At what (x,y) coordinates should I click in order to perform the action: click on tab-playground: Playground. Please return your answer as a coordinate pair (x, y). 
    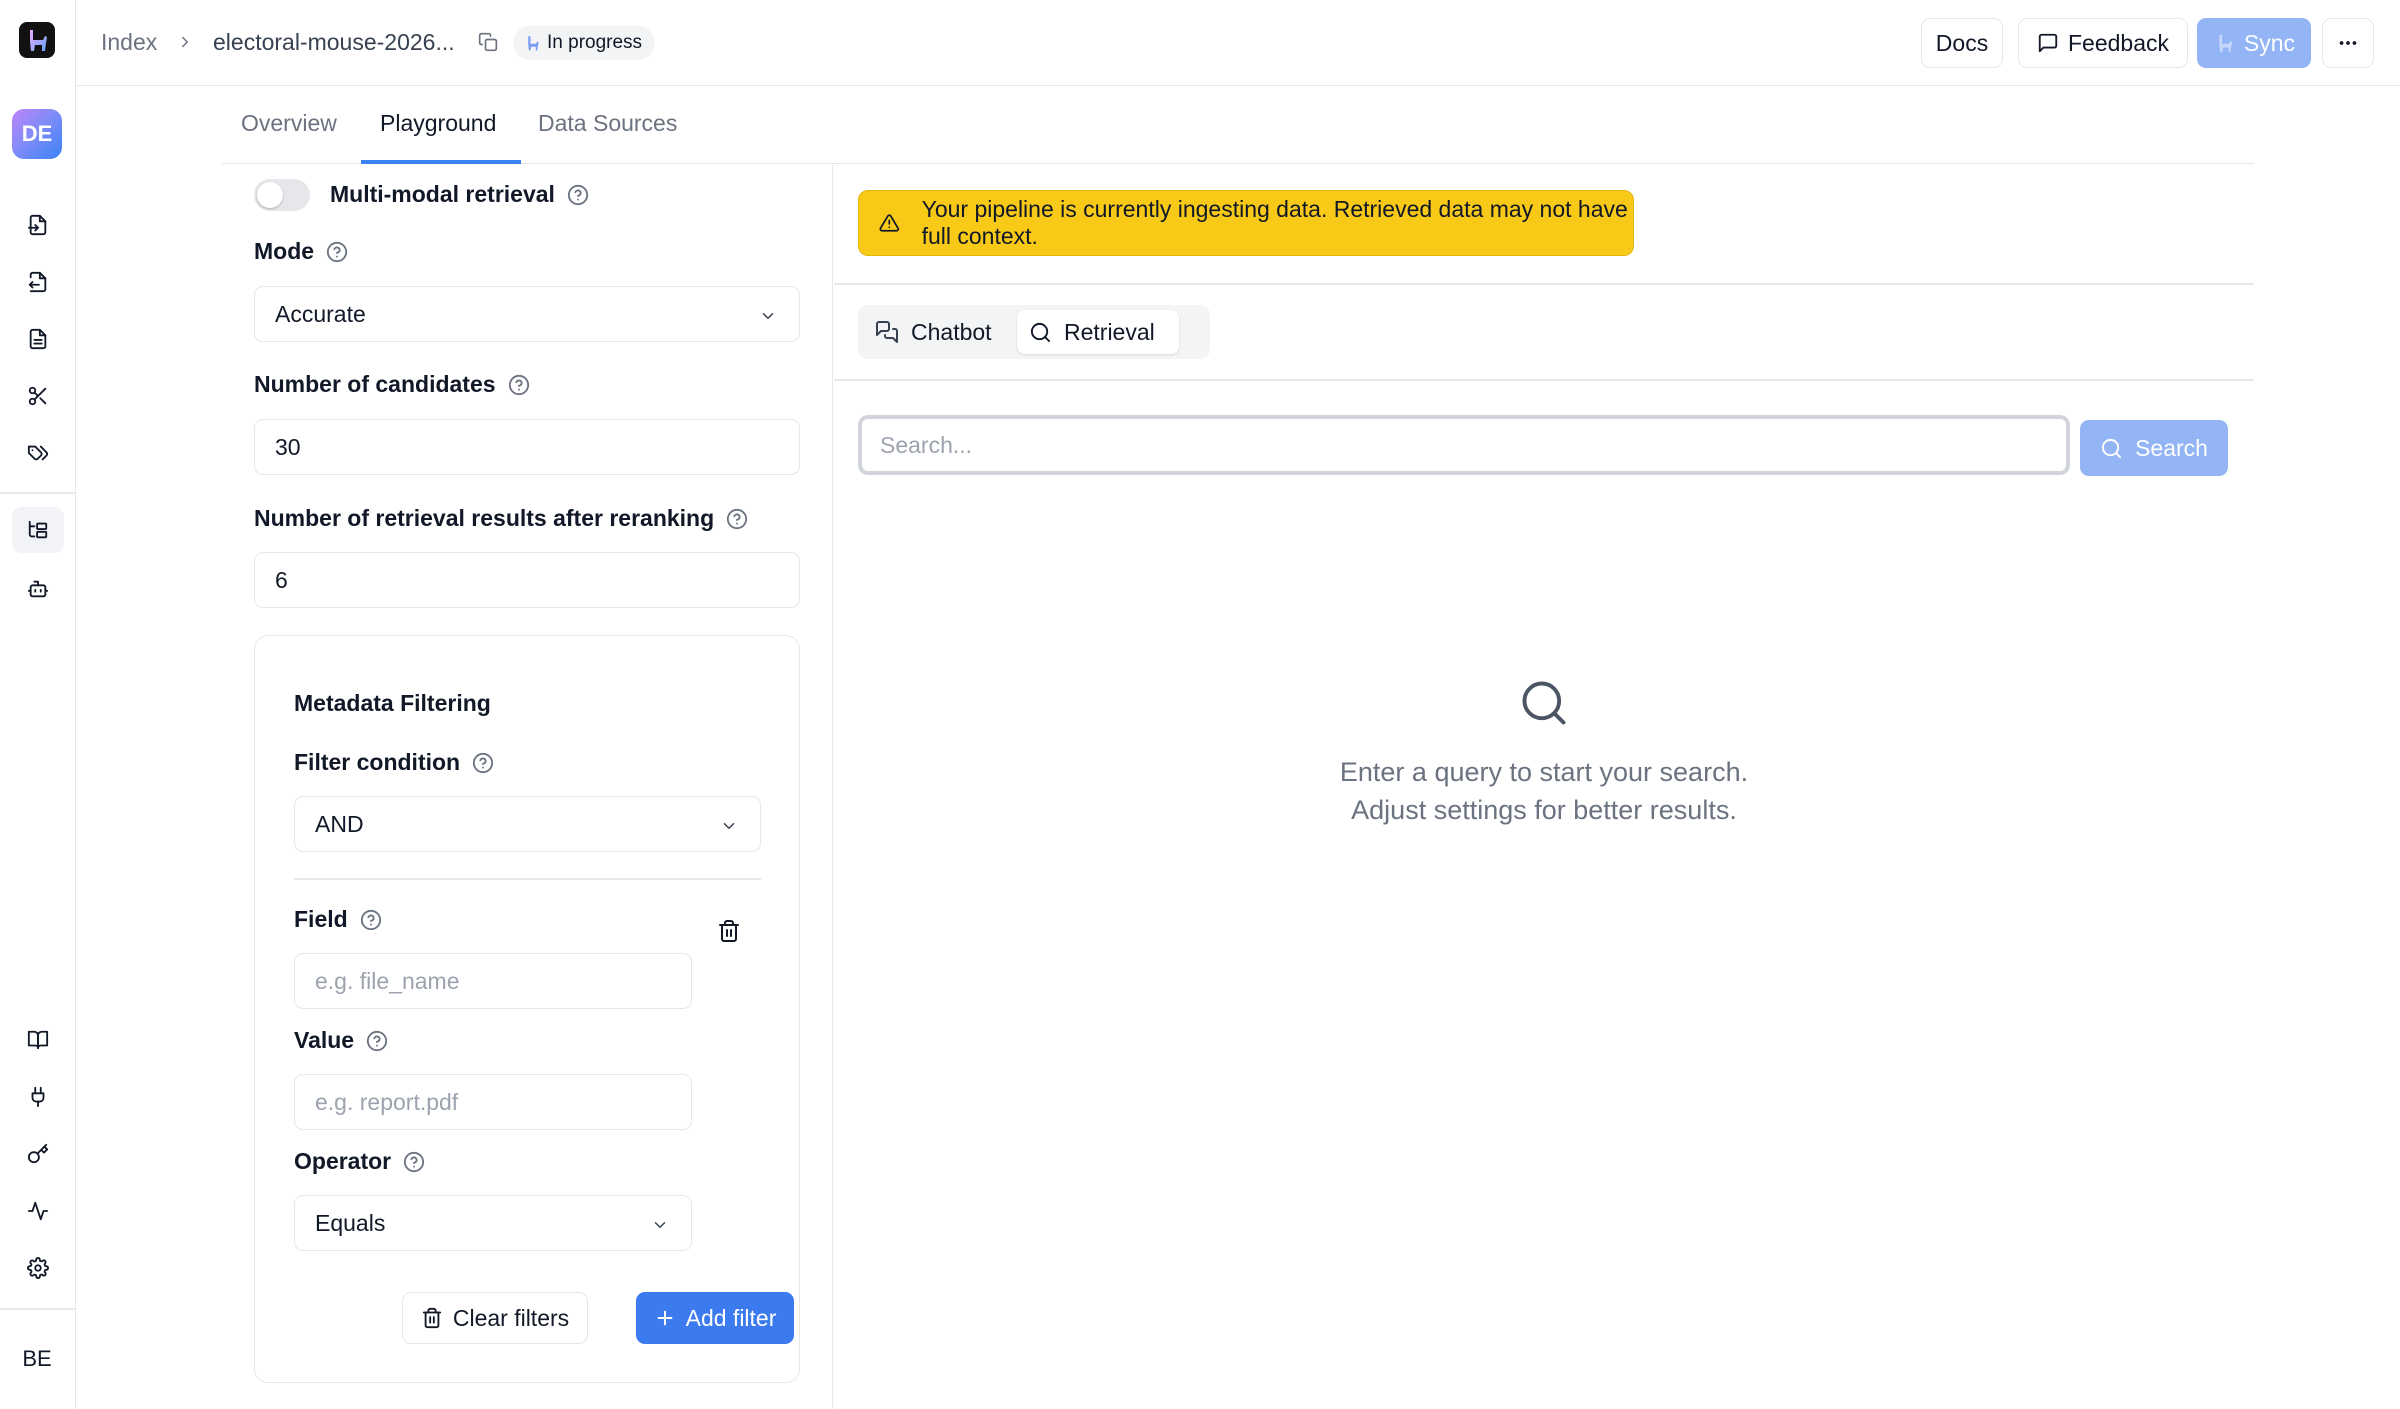
    Looking at the image, I should click on (438, 123).